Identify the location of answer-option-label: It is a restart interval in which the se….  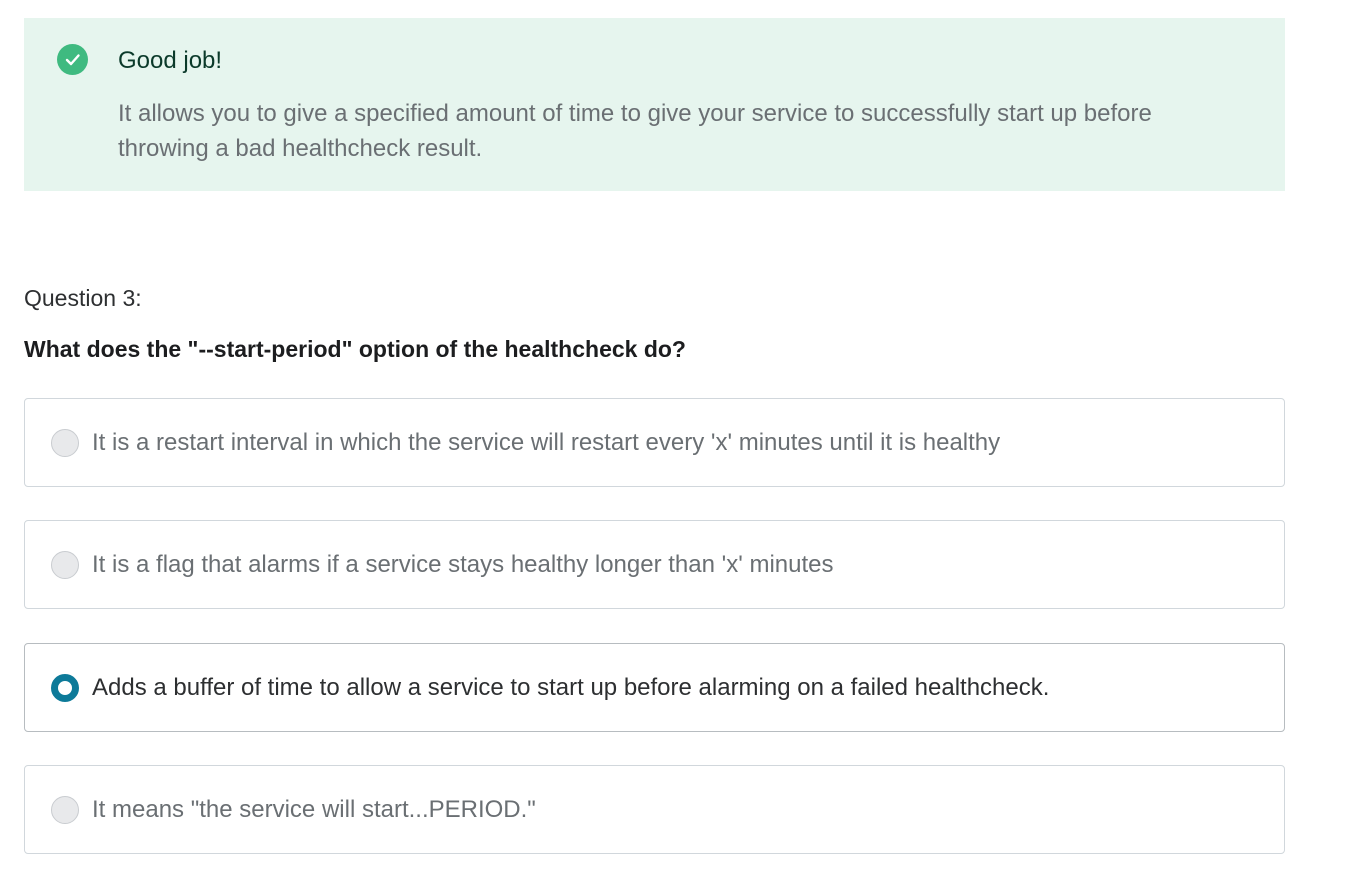
(546, 442).